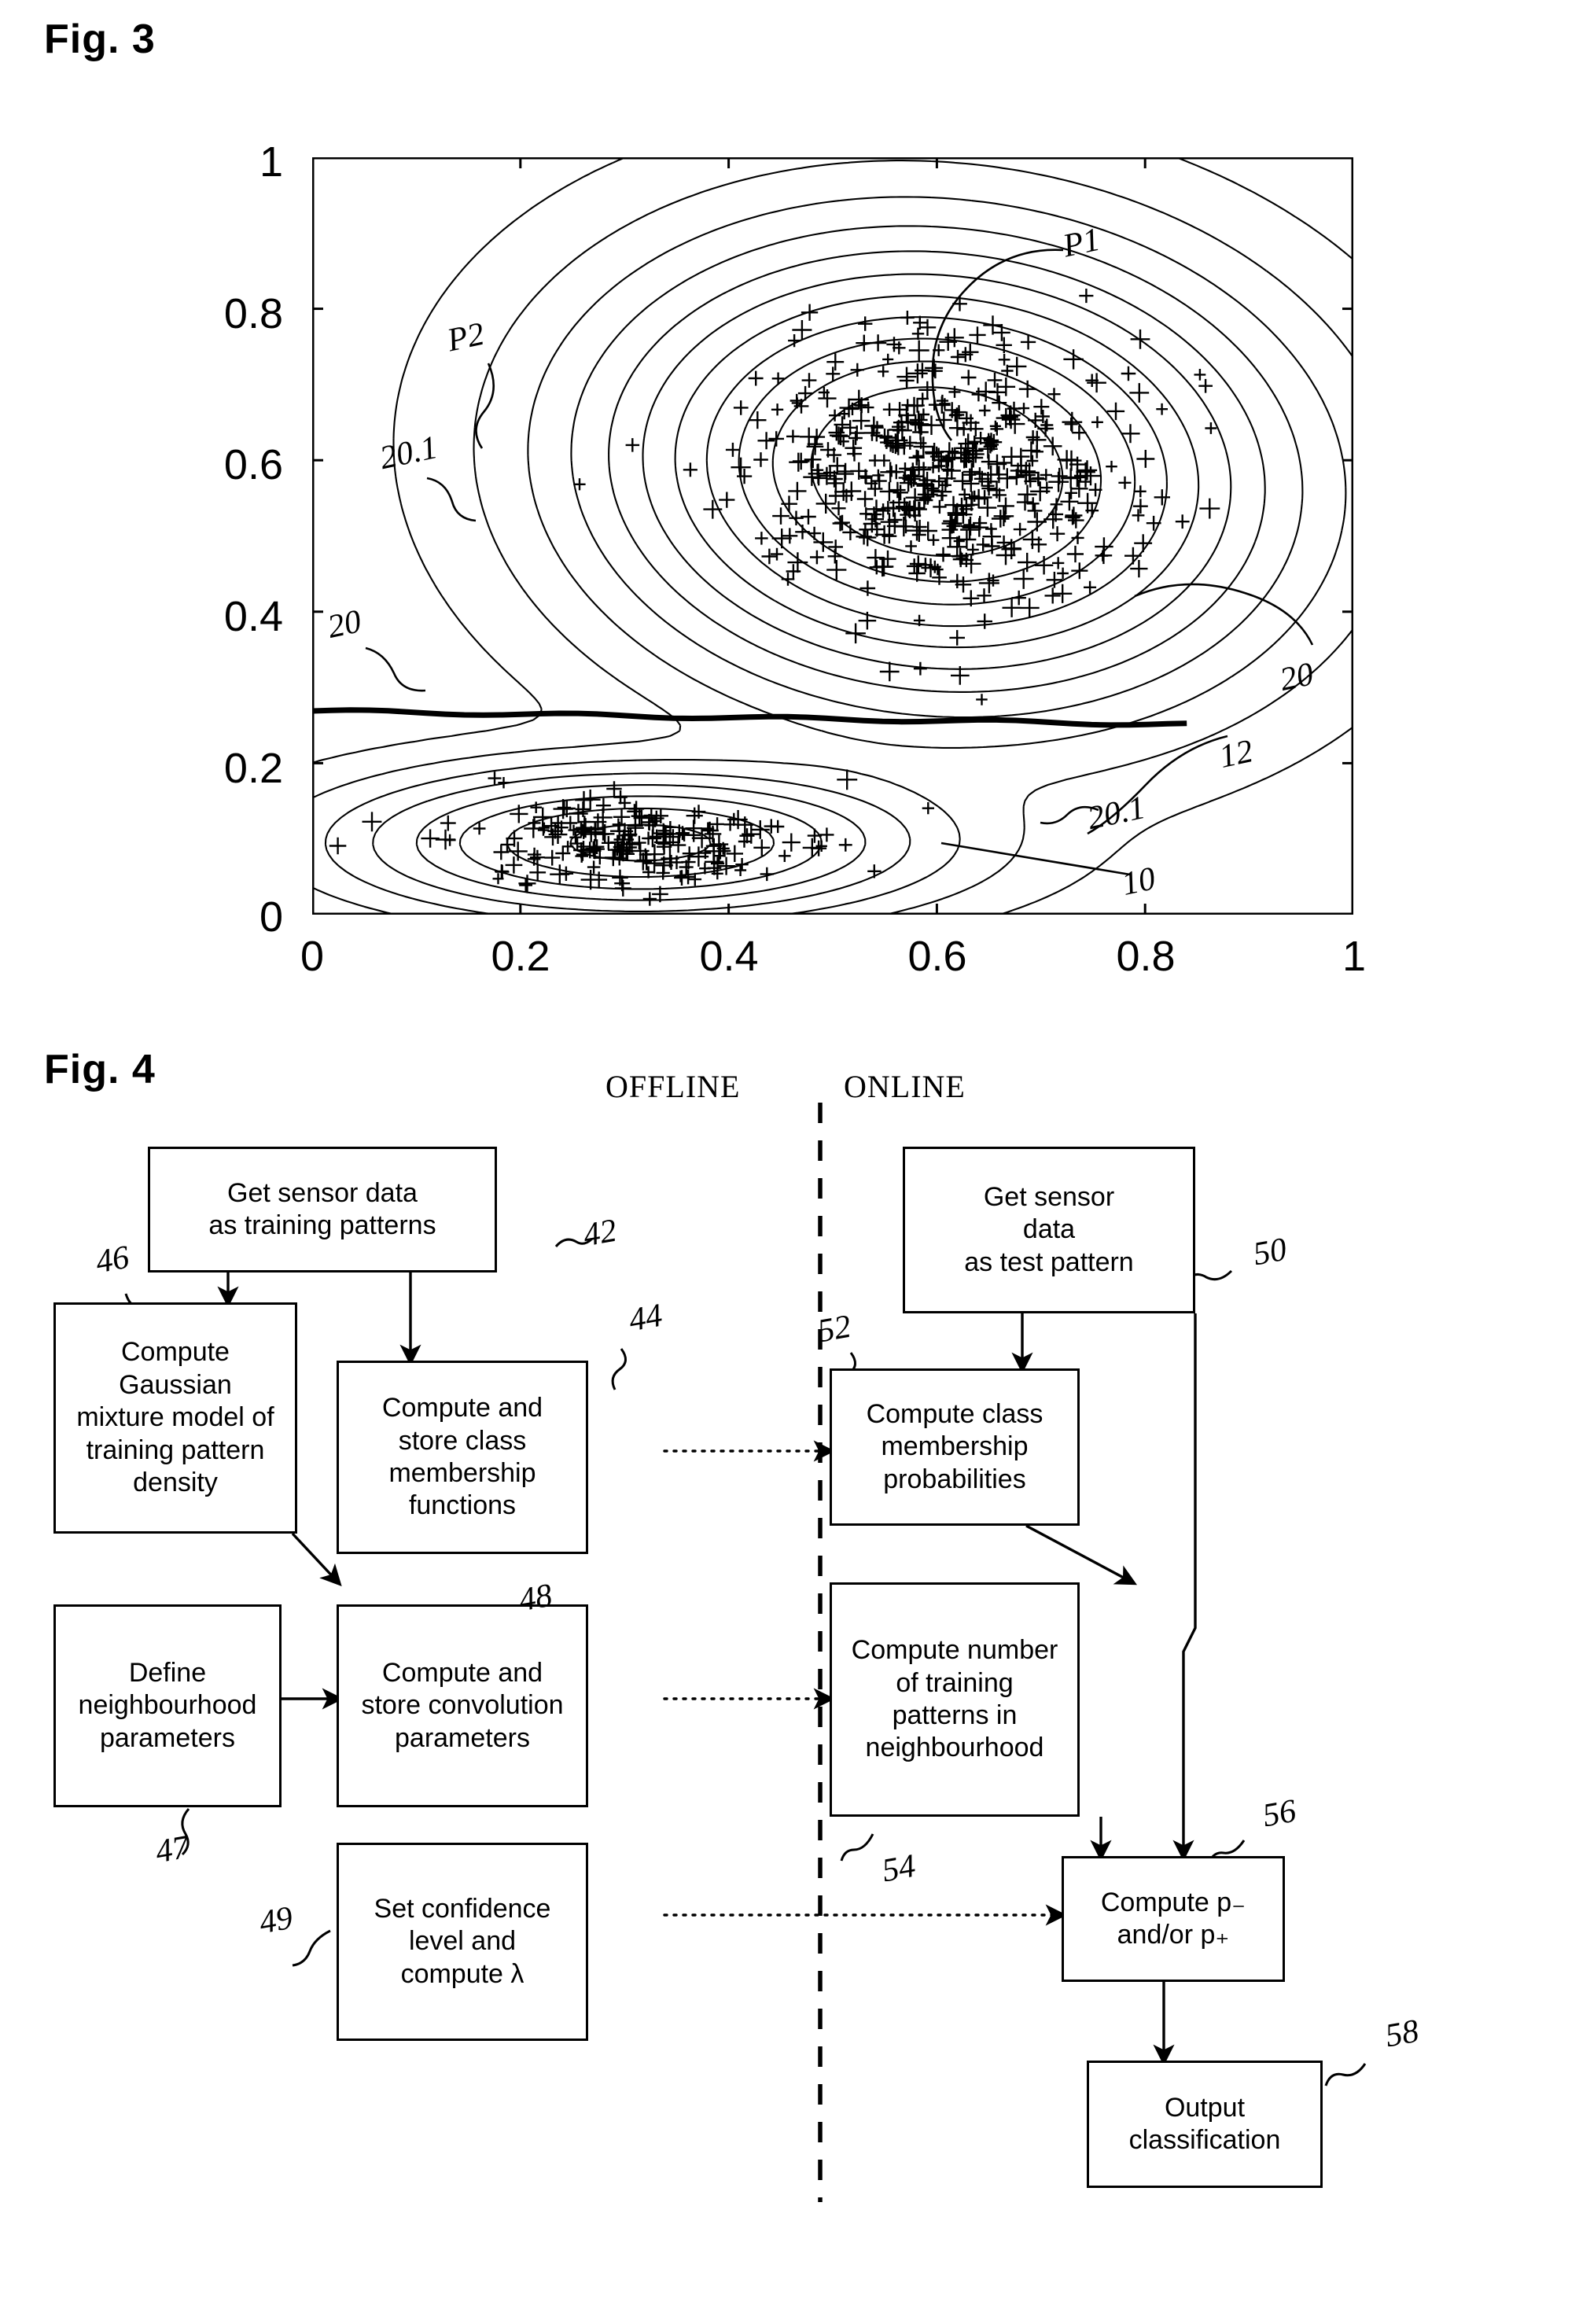  Describe the element at coordinates (100, 1069) in the screenshot. I see `figure-4-label: Fig. 4` at that location.